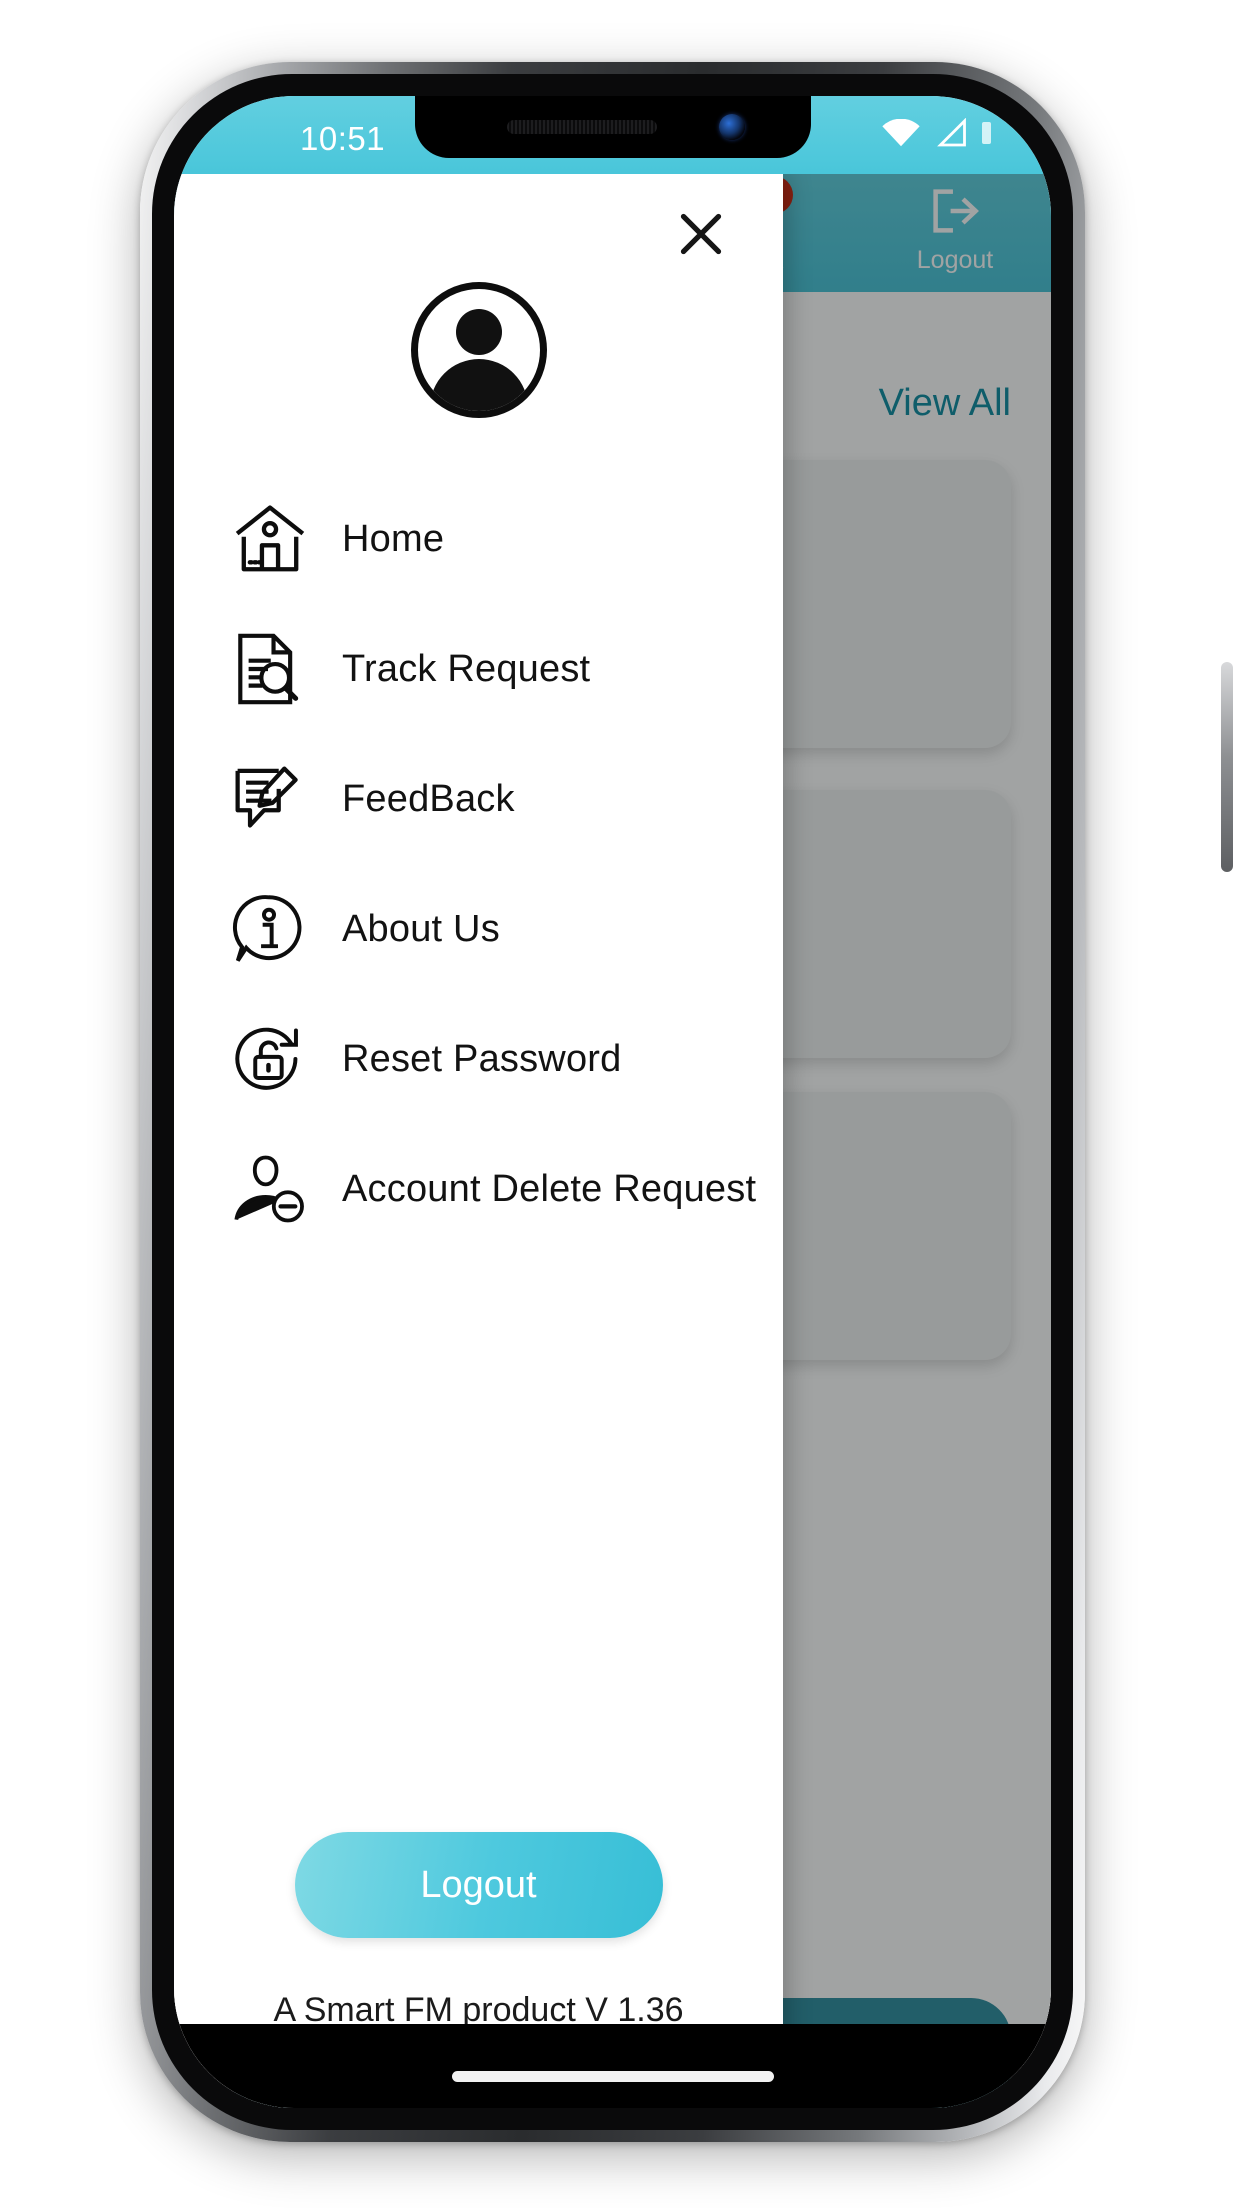 This screenshot has width=1242, height=2208. I want to click on close-drawer-button, so click(701, 236).